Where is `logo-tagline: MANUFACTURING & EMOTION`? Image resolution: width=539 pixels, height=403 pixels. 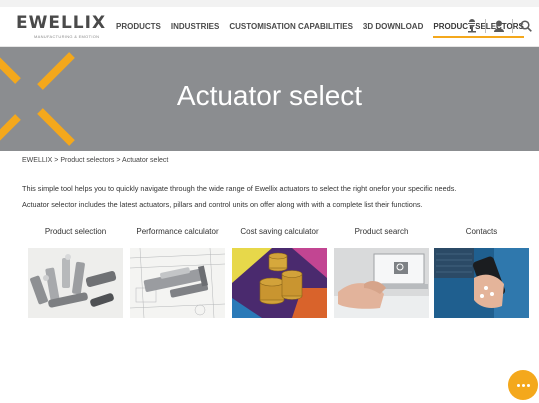
logo-tagline: MANUFACTURING & EMOTION is located at coordinates (67, 36).